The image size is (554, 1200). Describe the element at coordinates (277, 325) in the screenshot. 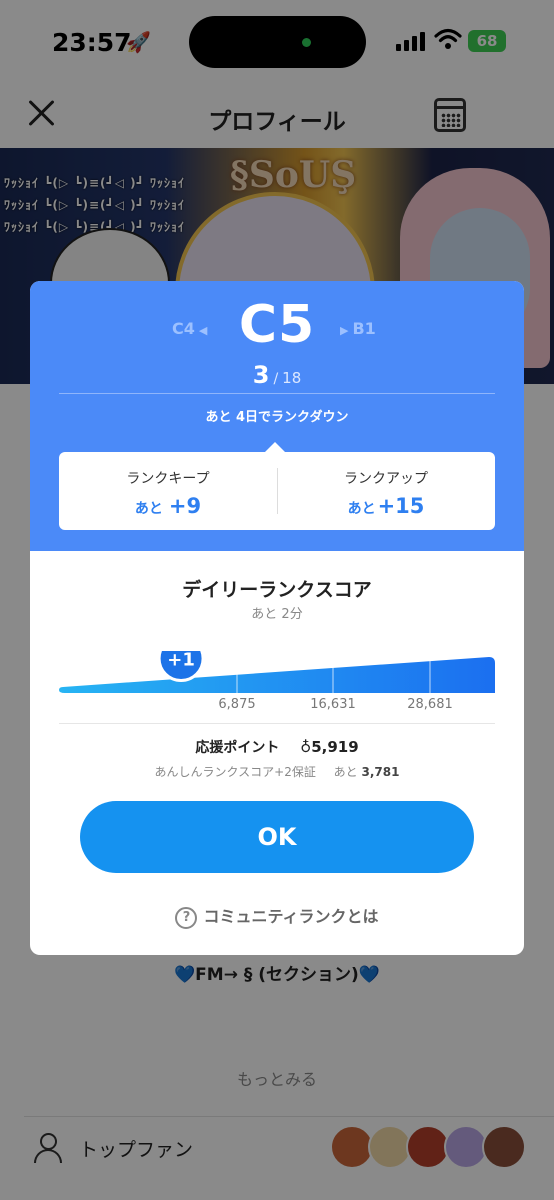

I see `current-rank: C5` at that location.